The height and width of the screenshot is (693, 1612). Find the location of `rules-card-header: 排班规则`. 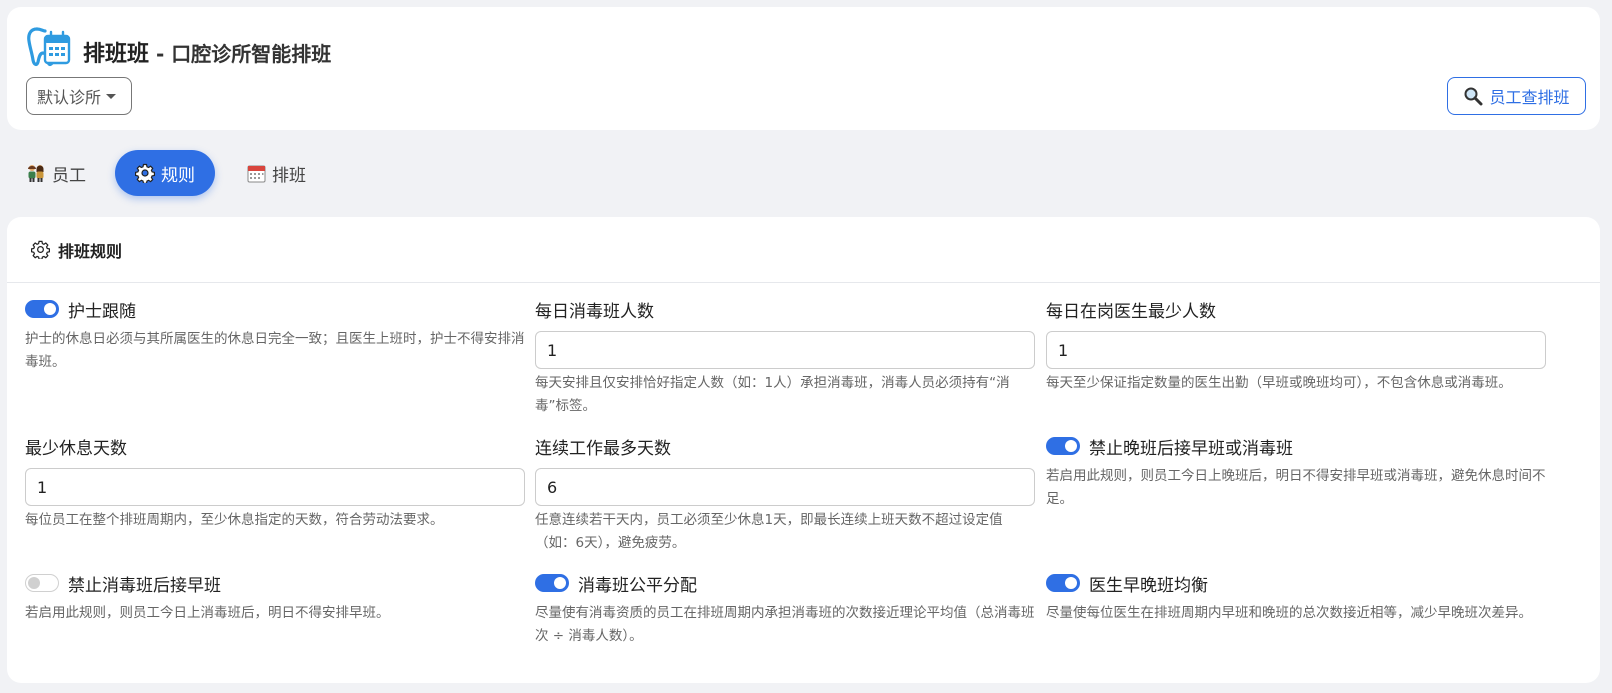

rules-card-header: 排班规则 is located at coordinates (803, 250).